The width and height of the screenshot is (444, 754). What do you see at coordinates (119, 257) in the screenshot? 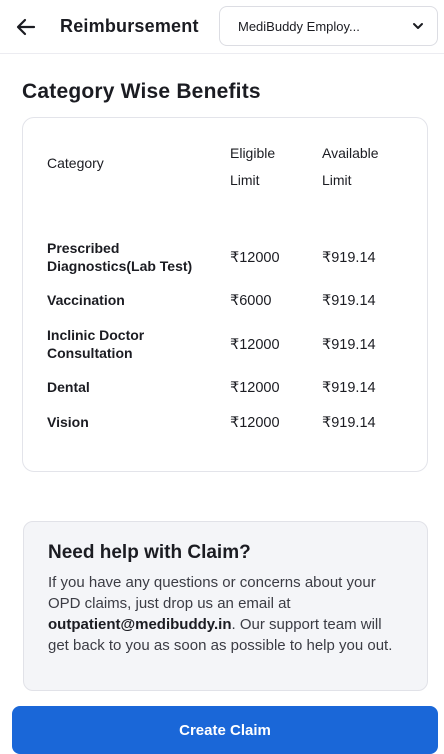
I see `row-category: Prescribed Diagnostics(Lab Test)` at bounding box center [119, 257].